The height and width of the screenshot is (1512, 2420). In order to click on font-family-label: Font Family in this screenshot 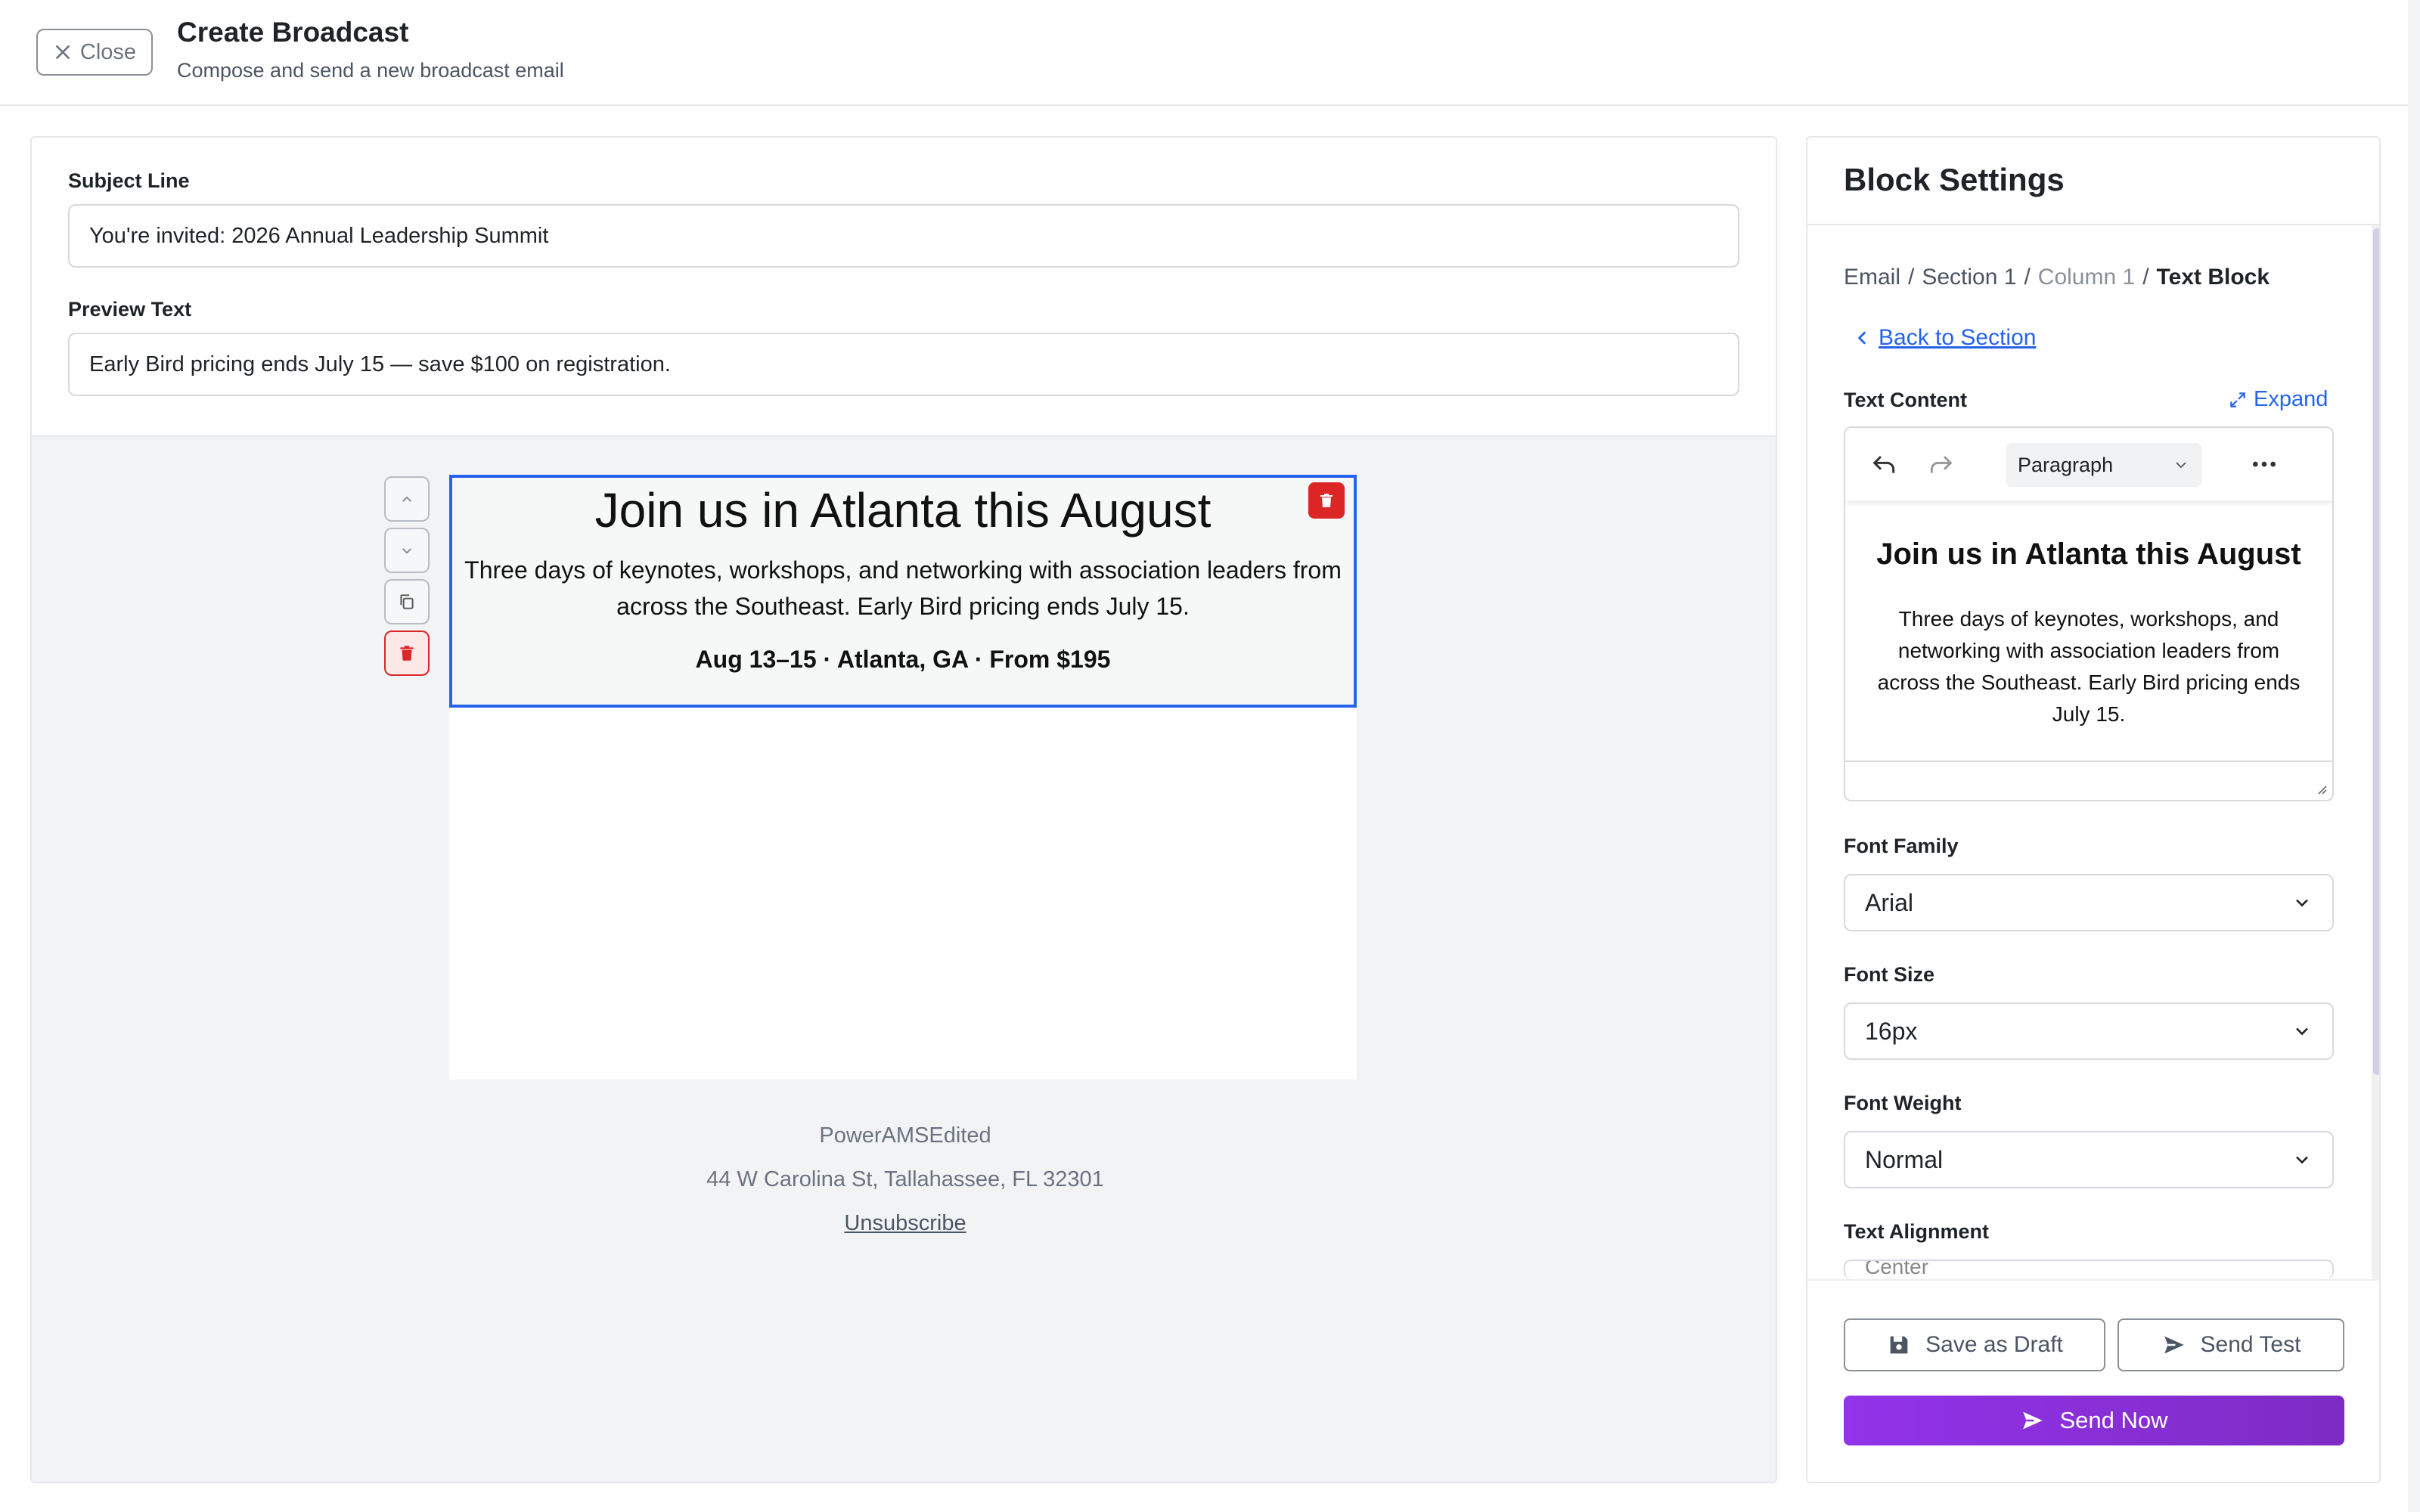, I will do `click(1901, 846)`.